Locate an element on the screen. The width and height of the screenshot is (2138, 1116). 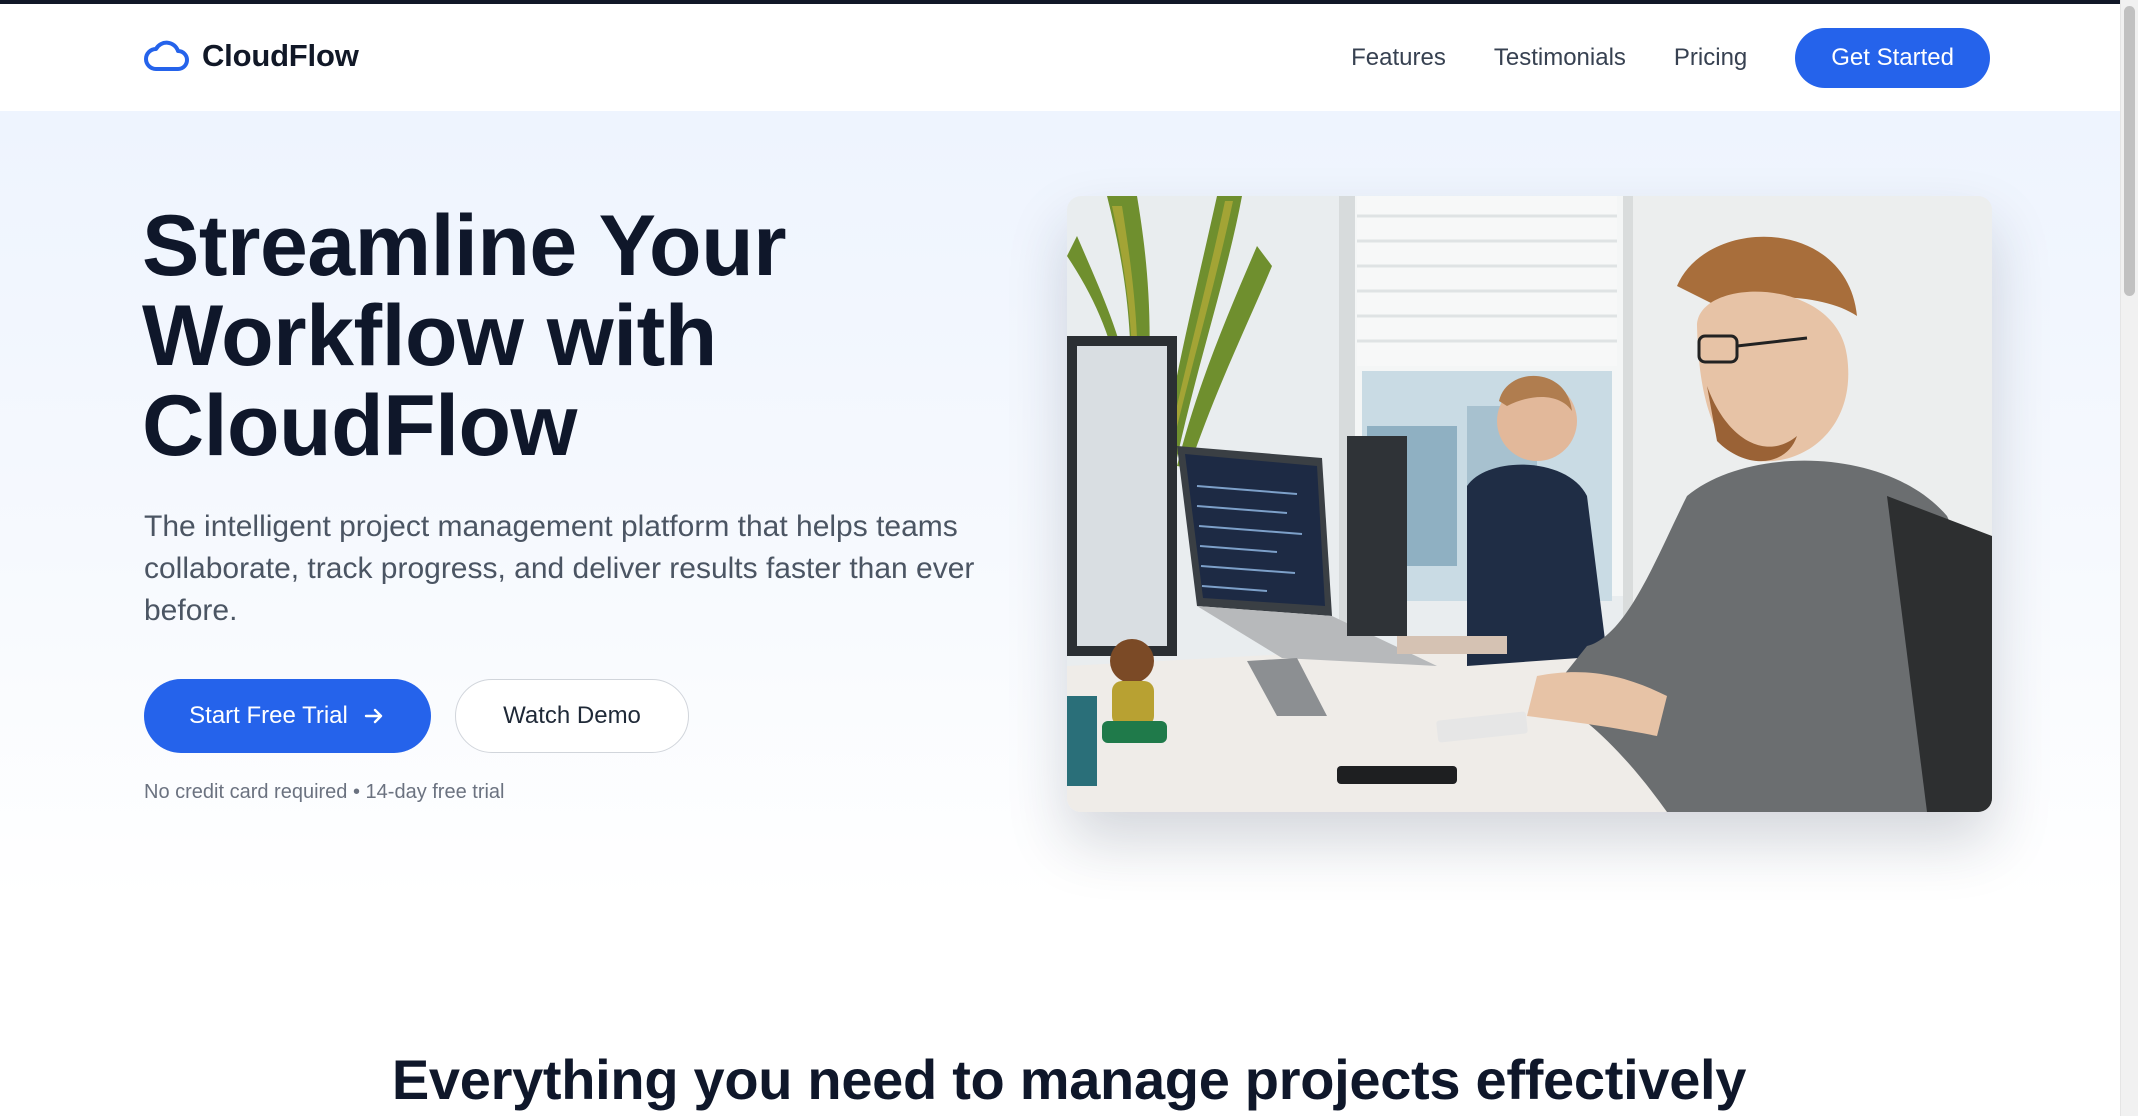
hero-title: Streamline Your Workflow with CloudFlow is located at coordinates (592, 336).